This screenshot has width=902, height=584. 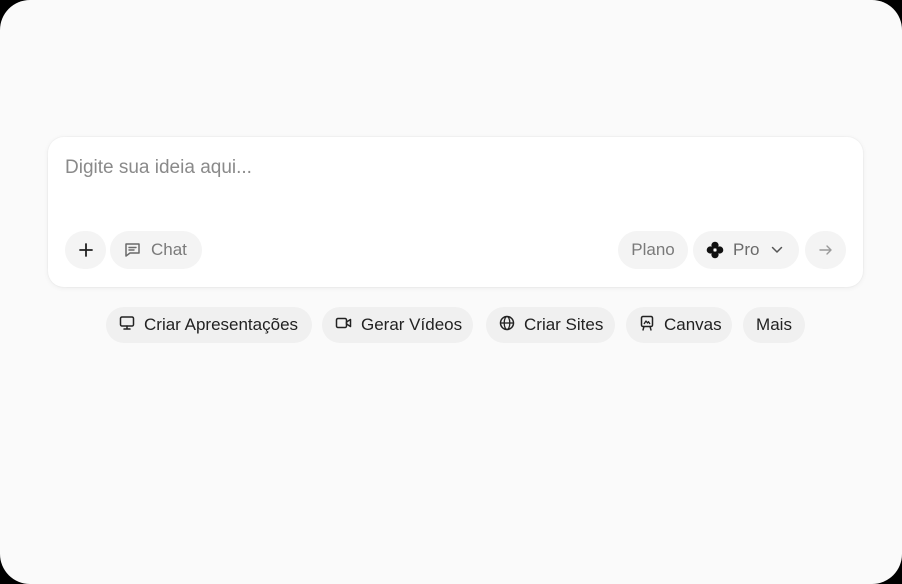 I want to click on model-label: Pro, so click(x=746, y=249).